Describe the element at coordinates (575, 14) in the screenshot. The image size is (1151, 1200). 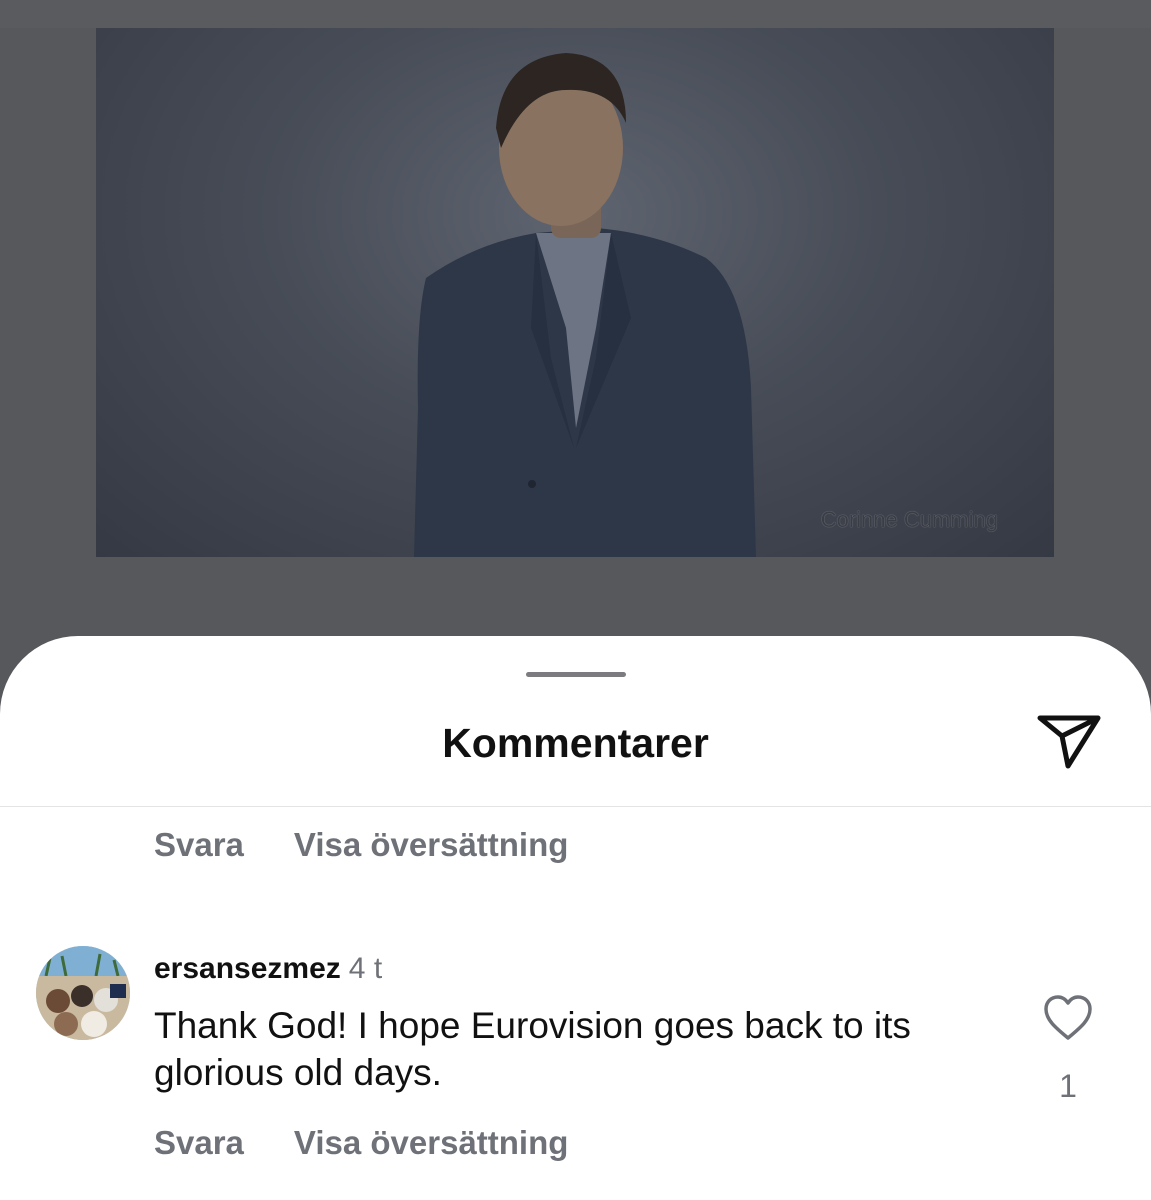
I see `dimmed-backdrop` at that location.